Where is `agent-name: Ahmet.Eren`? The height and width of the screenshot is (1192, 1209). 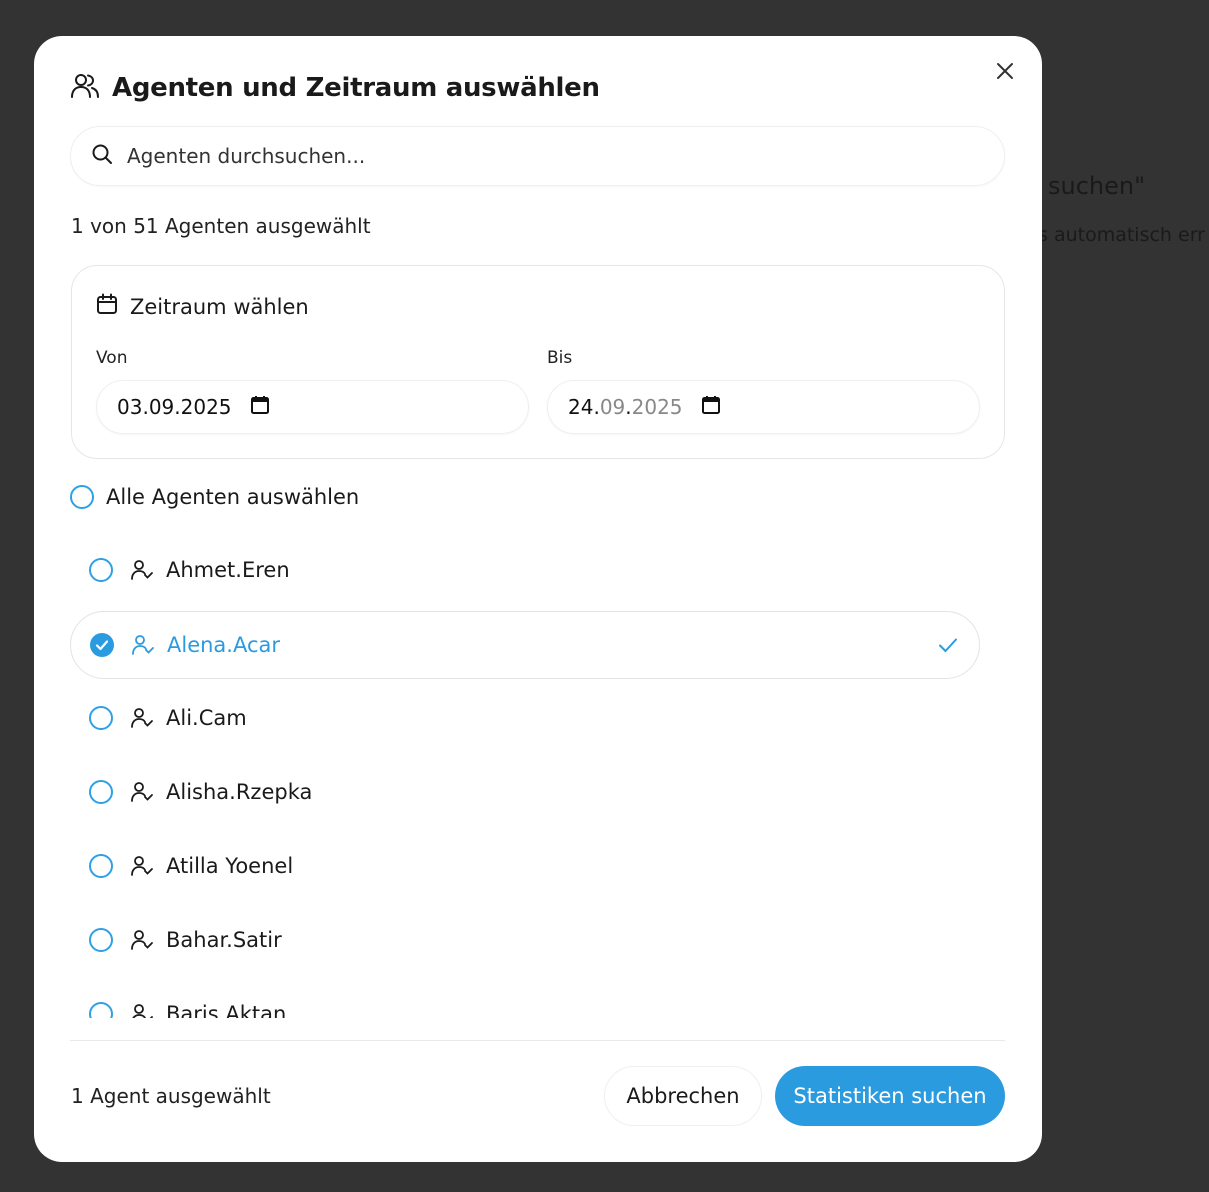 agent-name: Ahmet.Eren is located at coordinates (228, 570).